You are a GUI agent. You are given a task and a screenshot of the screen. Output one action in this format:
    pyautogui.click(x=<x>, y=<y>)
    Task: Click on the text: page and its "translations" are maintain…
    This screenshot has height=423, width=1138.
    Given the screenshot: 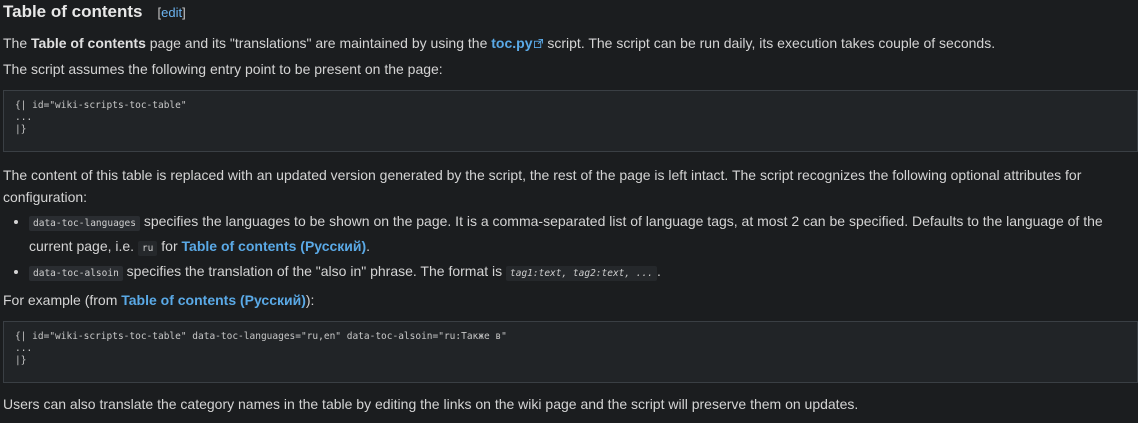 What is the action you would take?
    pyautogui.click(x=318, y=43)
    